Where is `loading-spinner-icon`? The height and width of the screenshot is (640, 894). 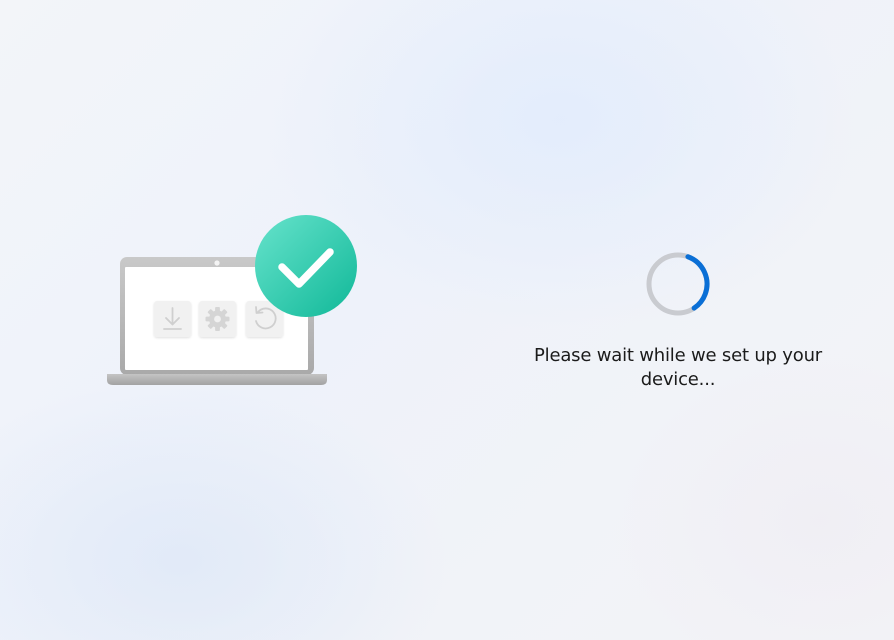 loading-spinner-icon is located at coordinates (678, 284).